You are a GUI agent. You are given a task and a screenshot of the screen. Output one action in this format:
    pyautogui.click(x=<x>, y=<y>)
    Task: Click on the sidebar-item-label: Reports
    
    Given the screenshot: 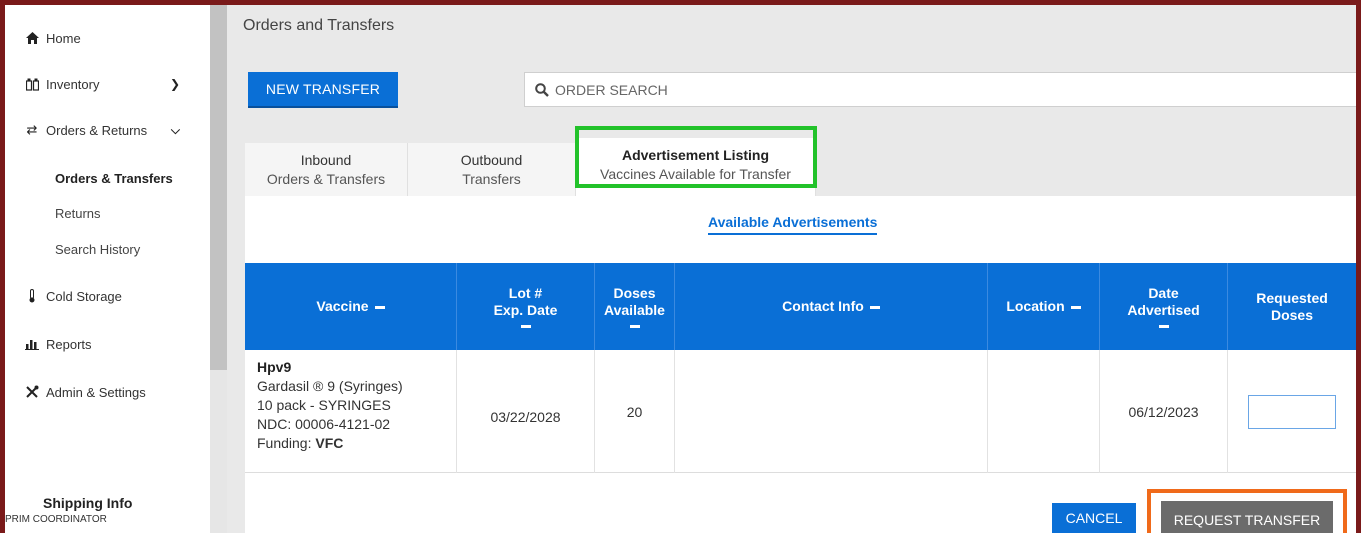 What is the action you would take?
    pyautogui.click(x=69, y=344)
    